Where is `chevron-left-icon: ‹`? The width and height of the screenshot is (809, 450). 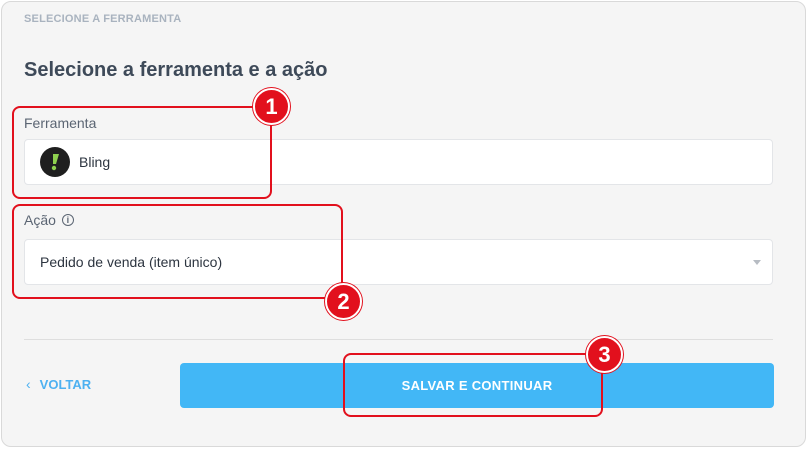
chevron-left-icon: ‹ is located at coordinates (28, 384).